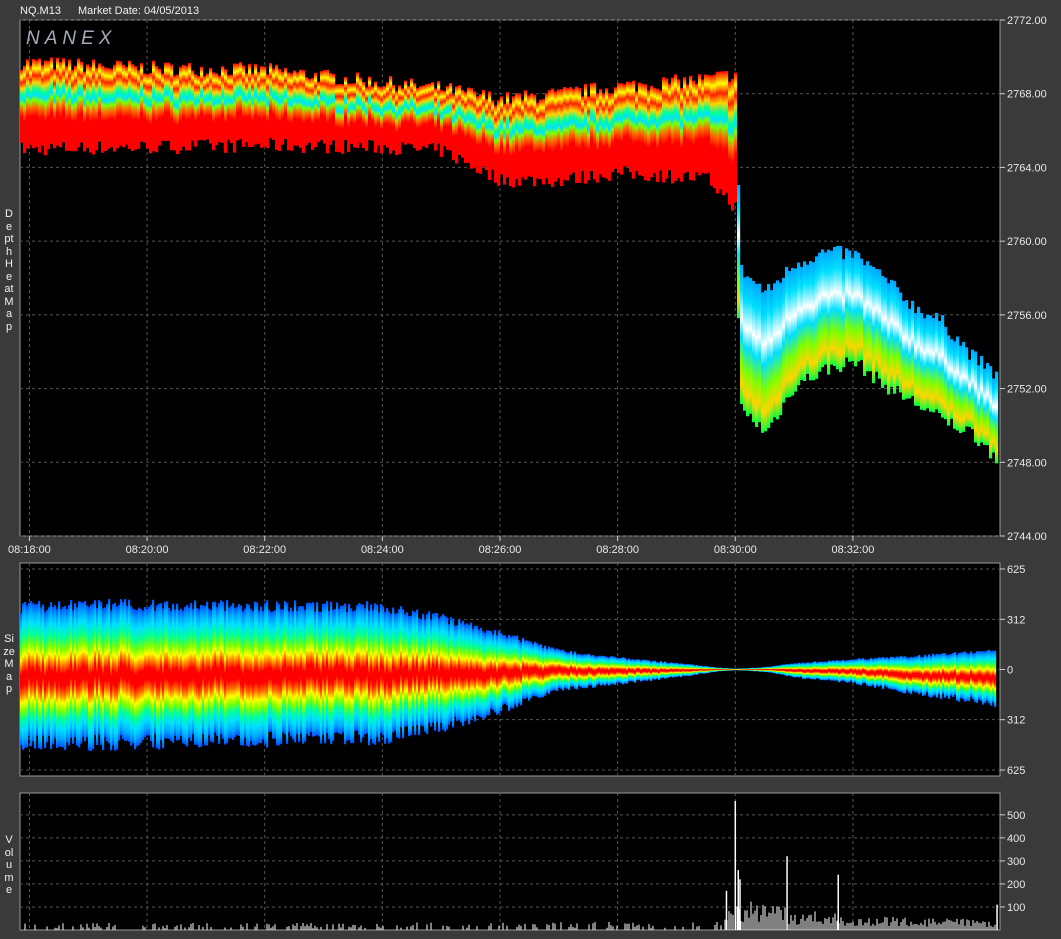  What do you see at coordinates (1016, 570) in the screenshot?
I see `size-y-tick-label: 625` at bounding box center [1016, 570].